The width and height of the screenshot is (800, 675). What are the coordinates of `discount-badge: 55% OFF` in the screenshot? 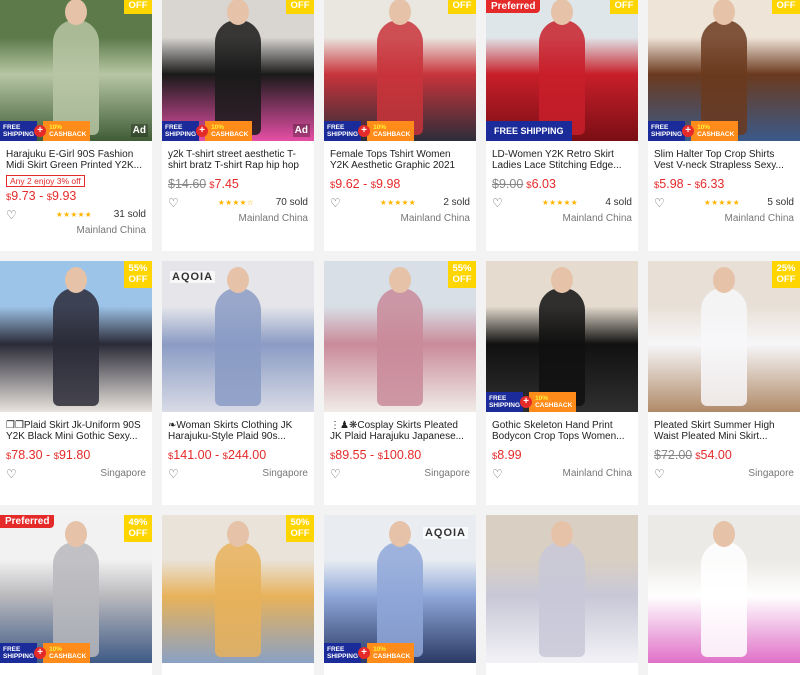 It's located at (138, 274).